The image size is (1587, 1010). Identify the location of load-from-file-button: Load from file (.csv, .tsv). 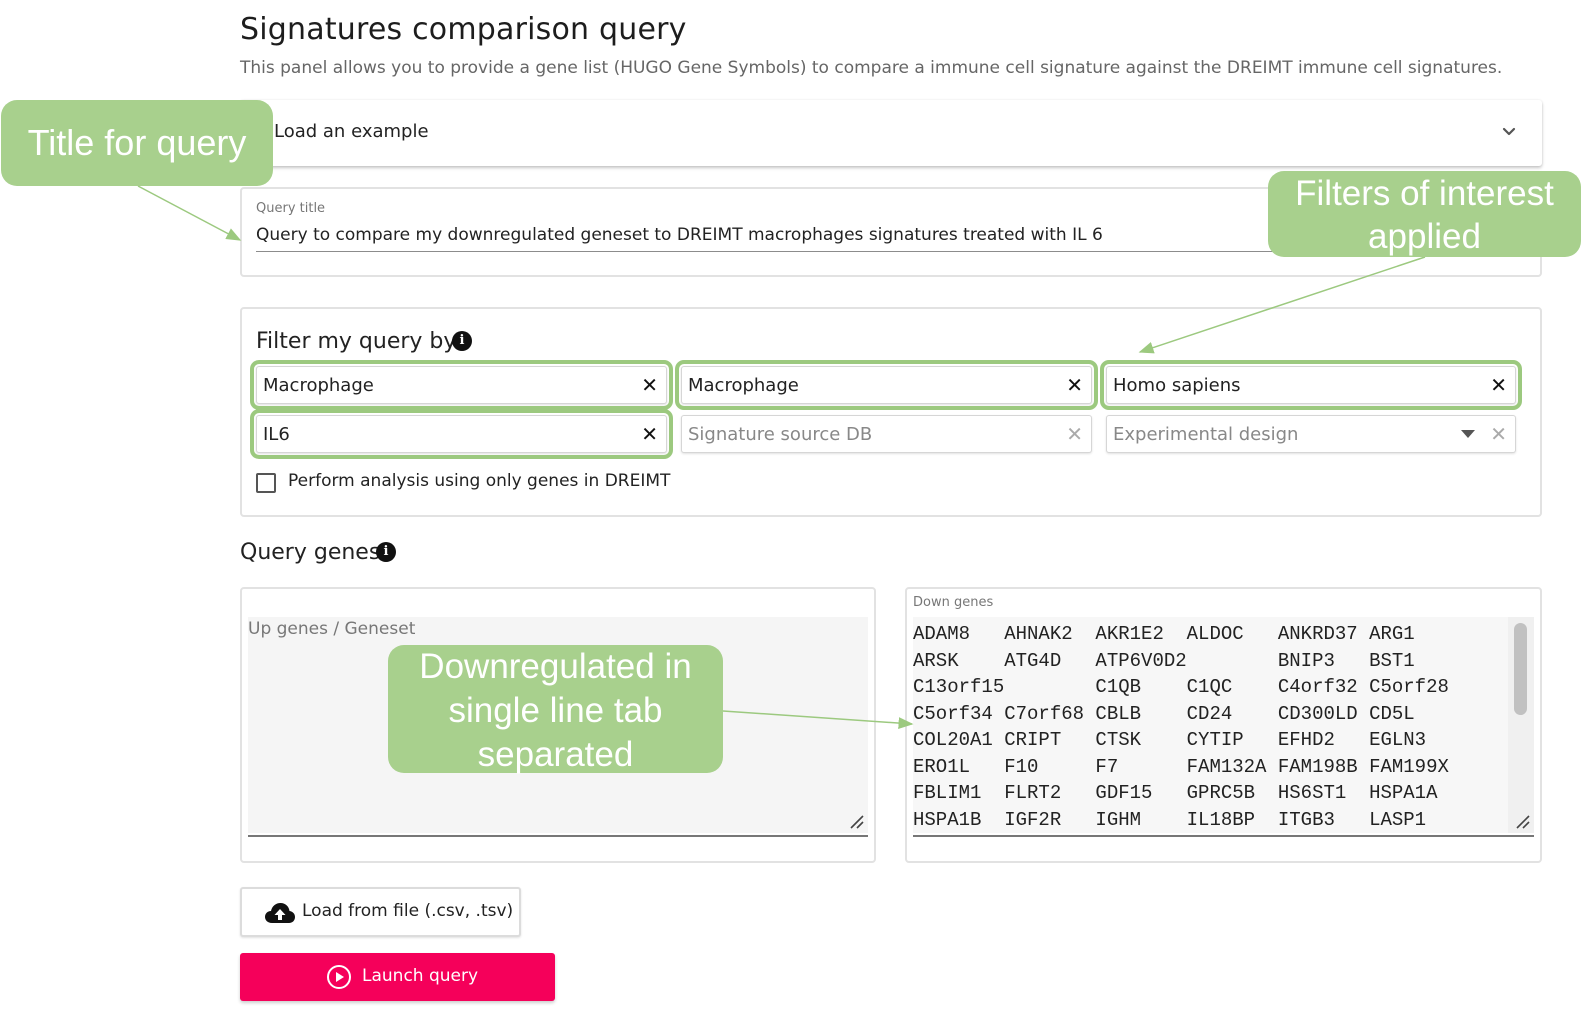
(380, 912).